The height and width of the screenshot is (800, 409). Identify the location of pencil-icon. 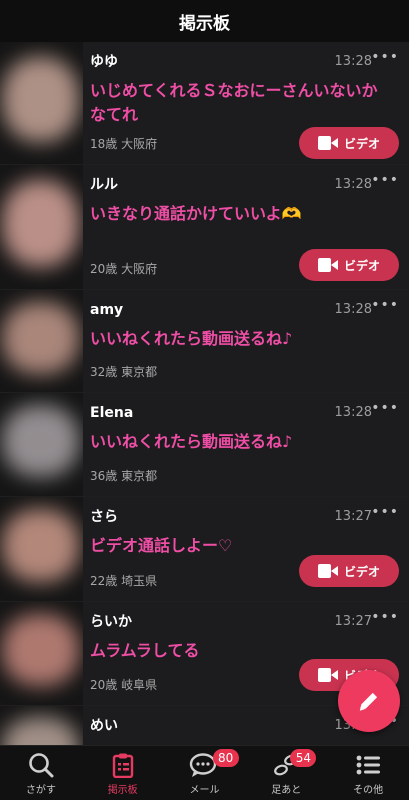
(368, 701).